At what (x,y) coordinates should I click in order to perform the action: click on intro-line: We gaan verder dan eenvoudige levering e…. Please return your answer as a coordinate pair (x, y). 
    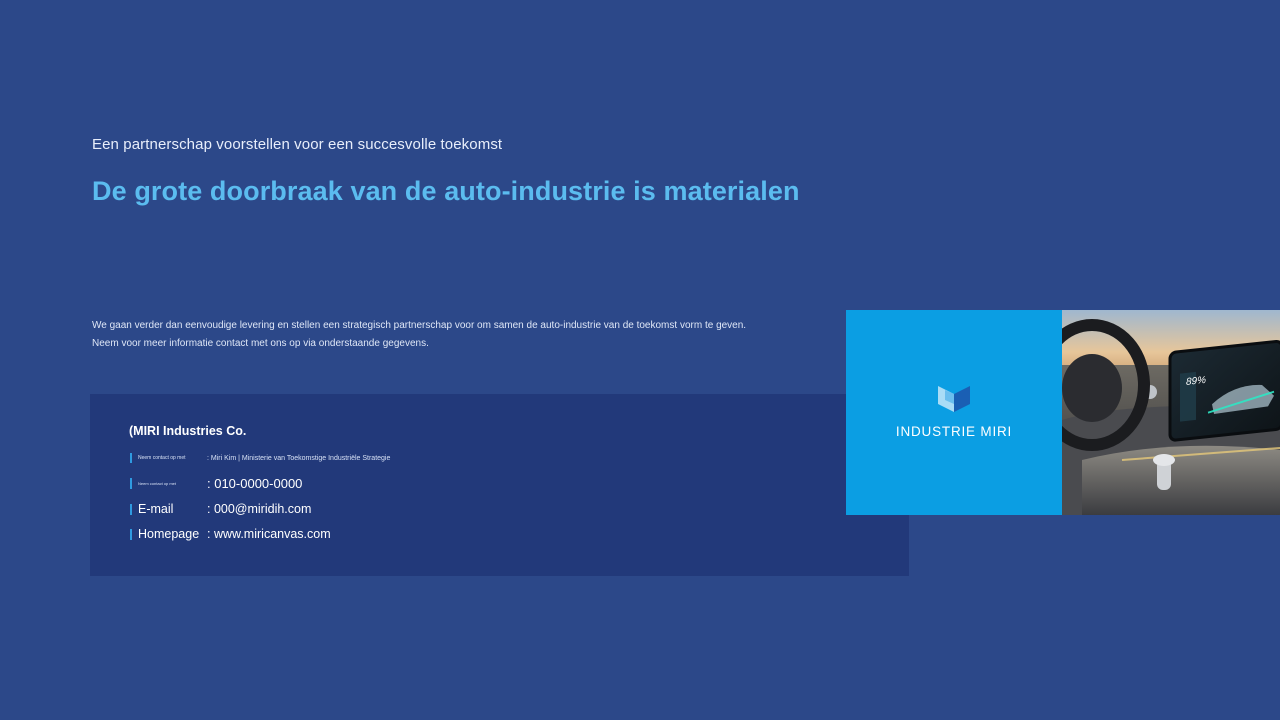
    Looking at the image, I should click on (419, 325).